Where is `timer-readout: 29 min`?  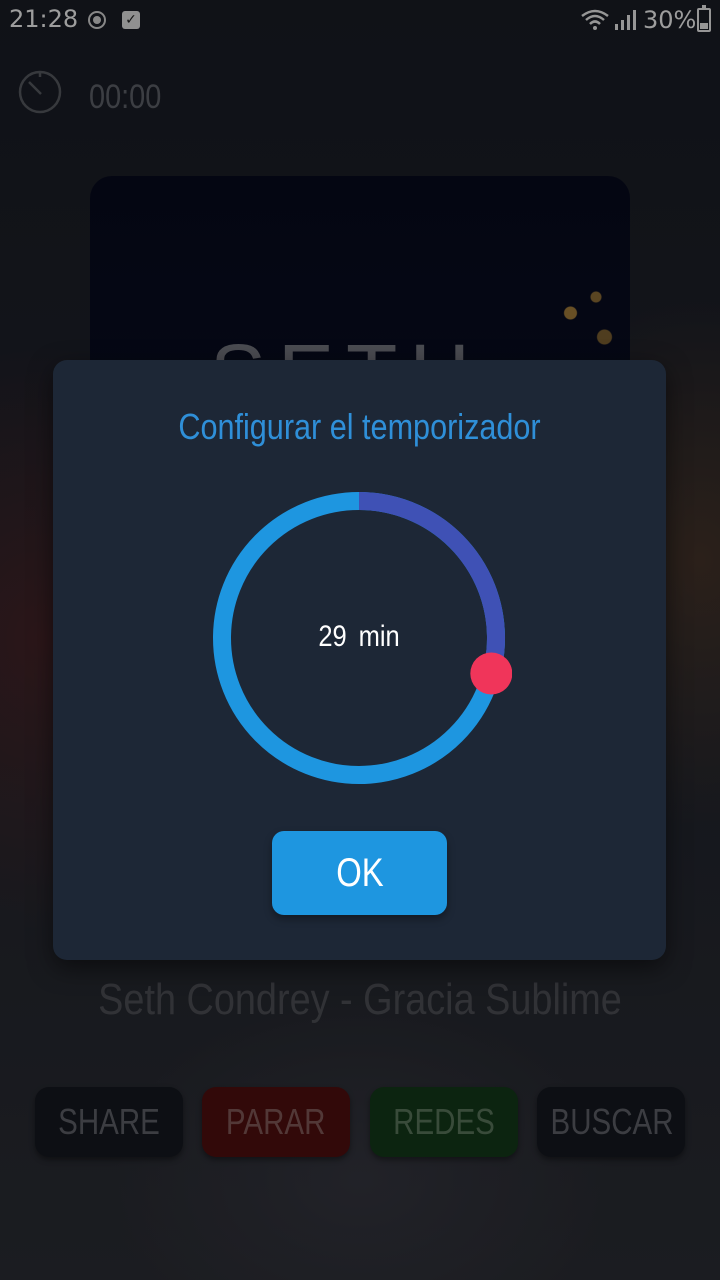
timer-readout: 29 min is located at coordinates (359, 637).